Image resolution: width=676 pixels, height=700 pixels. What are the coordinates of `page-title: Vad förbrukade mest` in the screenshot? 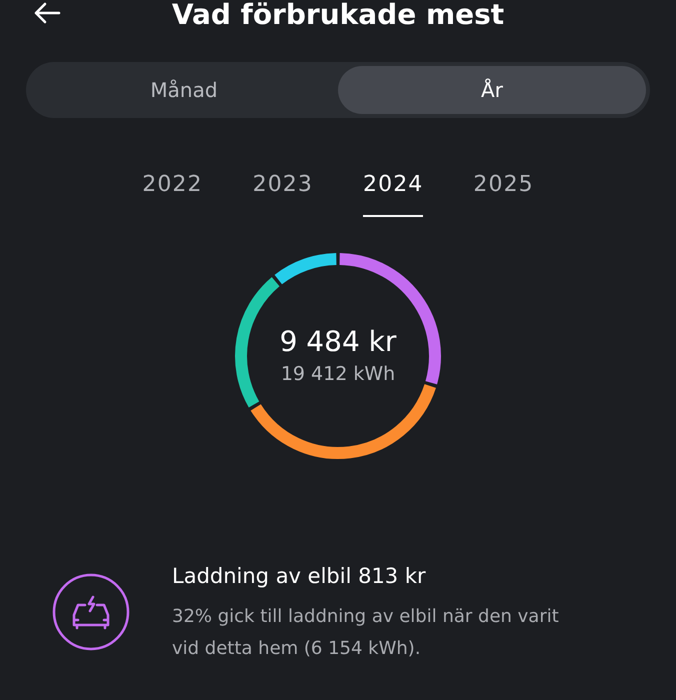 It's located at (338, 15).